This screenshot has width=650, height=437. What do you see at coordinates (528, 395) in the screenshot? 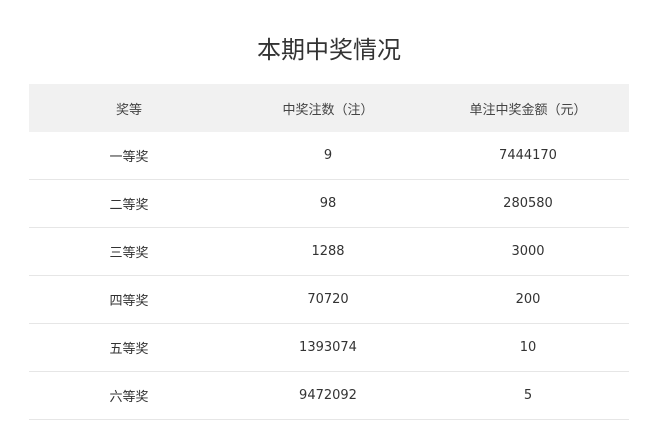
I see `prize-amount-cell: 5` at bounding box center [528, 395].